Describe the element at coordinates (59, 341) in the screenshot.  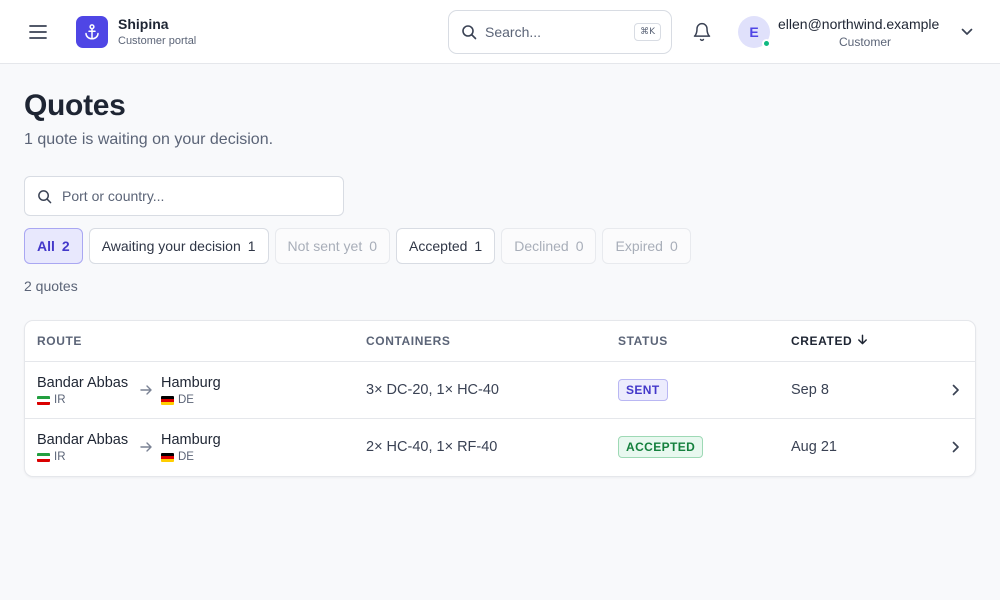
I see `column-header-route: ROUTE` at that location.